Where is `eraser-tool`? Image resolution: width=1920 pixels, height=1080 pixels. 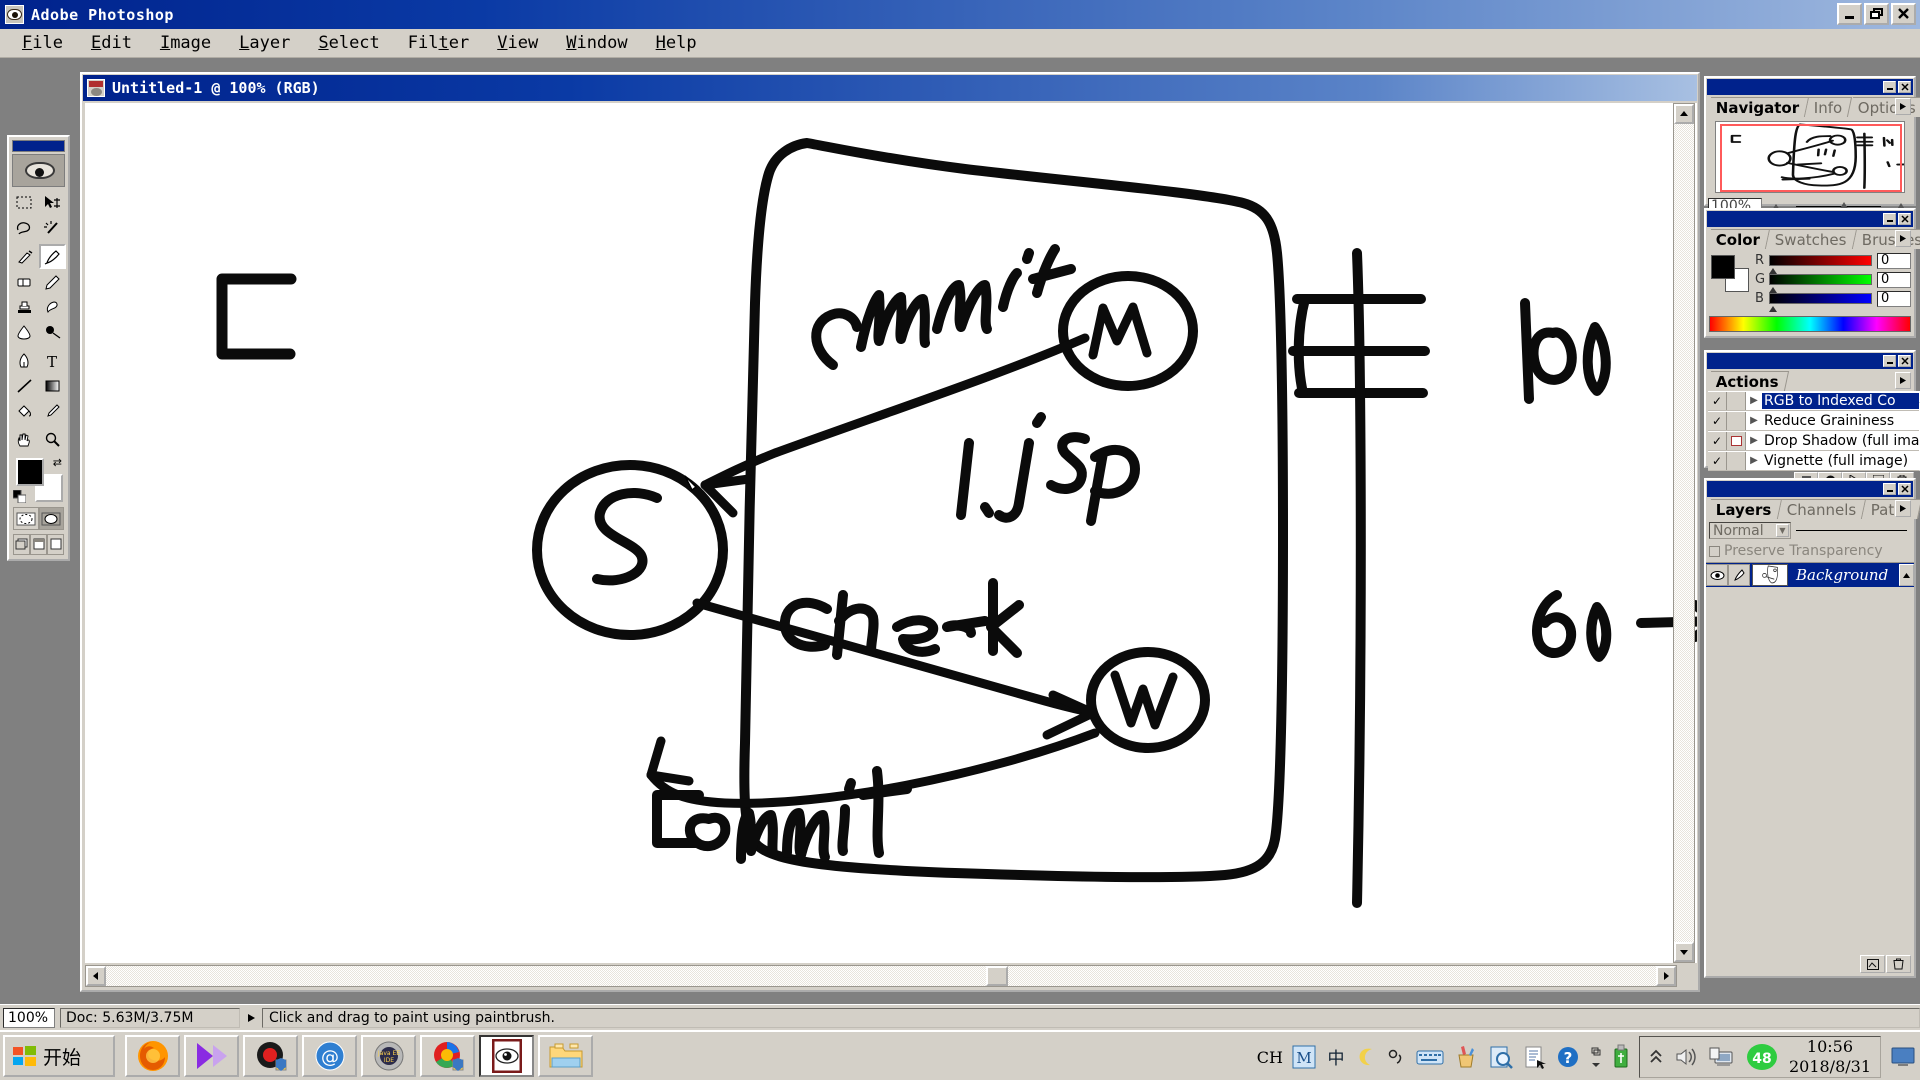
eraser-tool is located at coordinates (25, 281).